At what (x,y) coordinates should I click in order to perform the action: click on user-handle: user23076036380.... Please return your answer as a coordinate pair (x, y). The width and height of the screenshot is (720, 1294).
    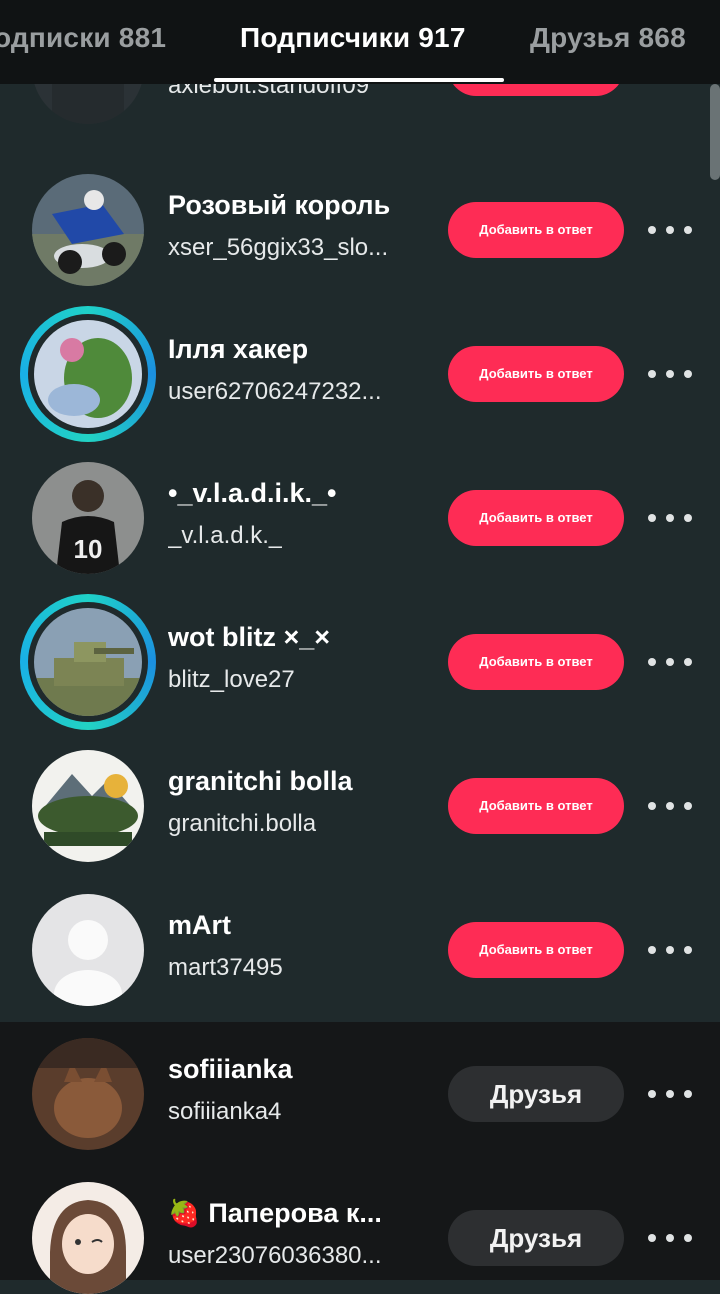
    Looking at the image, I should click on (275, 1255).